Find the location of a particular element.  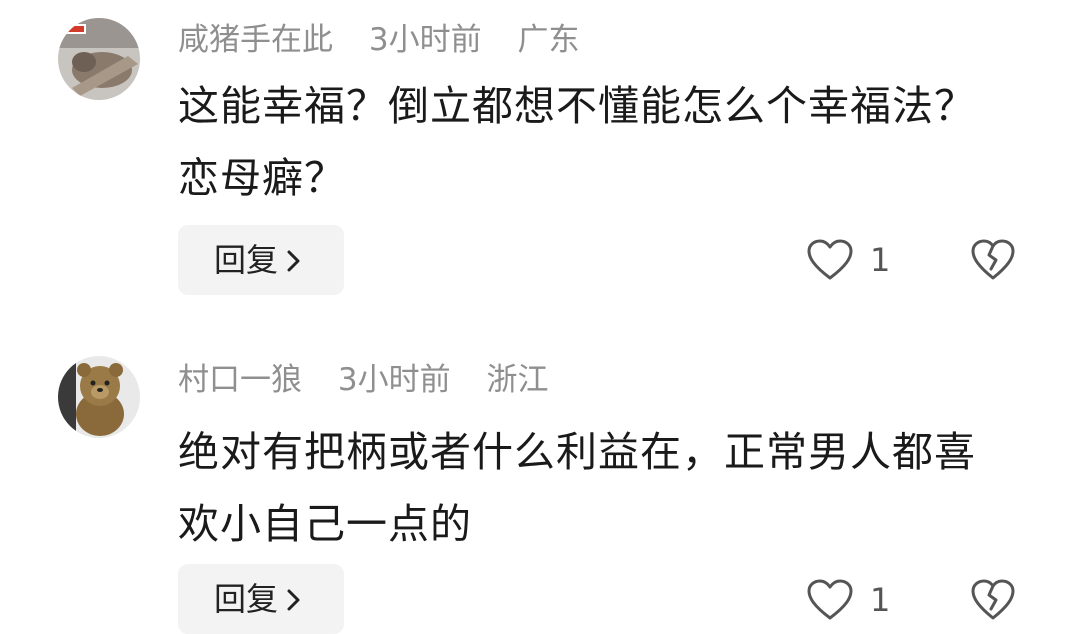

comment-location: 广东 is located at coordinates (548, 40).